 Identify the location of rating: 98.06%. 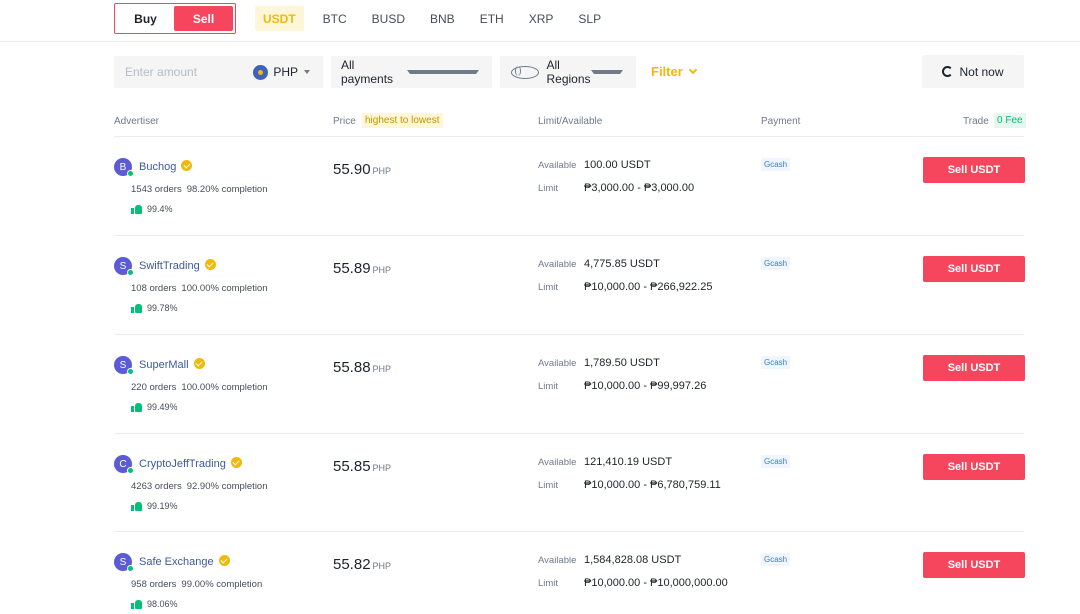
(154, 604).